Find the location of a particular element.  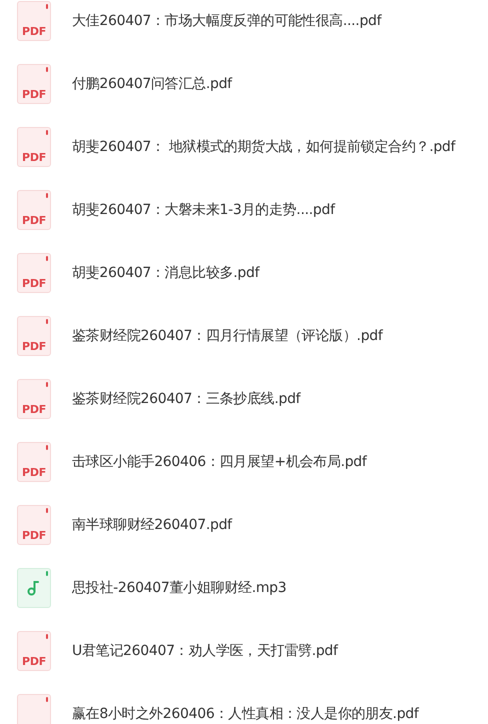

music-file-icon is located at coordinates (34, 588).